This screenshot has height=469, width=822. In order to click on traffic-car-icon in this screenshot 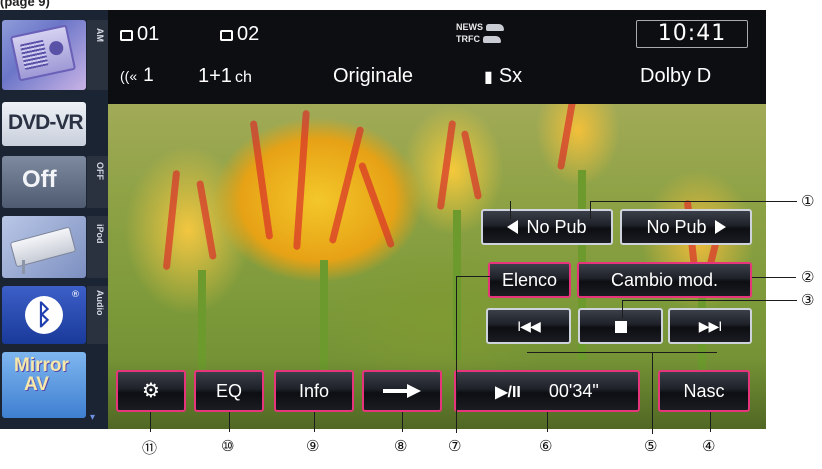, I will do `click(492, 40)`.